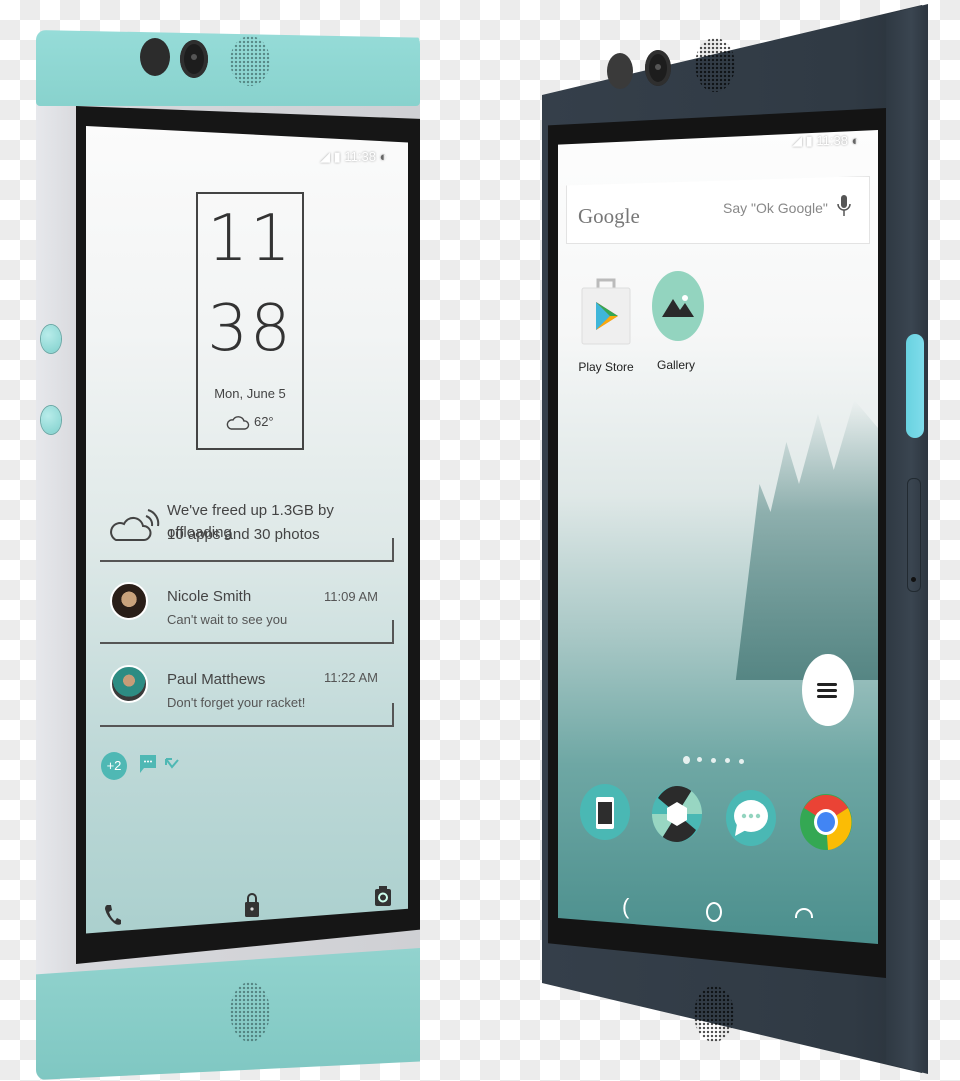 The height and width of the screenshot is (1081, 960). I want to click on clock-weather: 62°, so click(250, 422).